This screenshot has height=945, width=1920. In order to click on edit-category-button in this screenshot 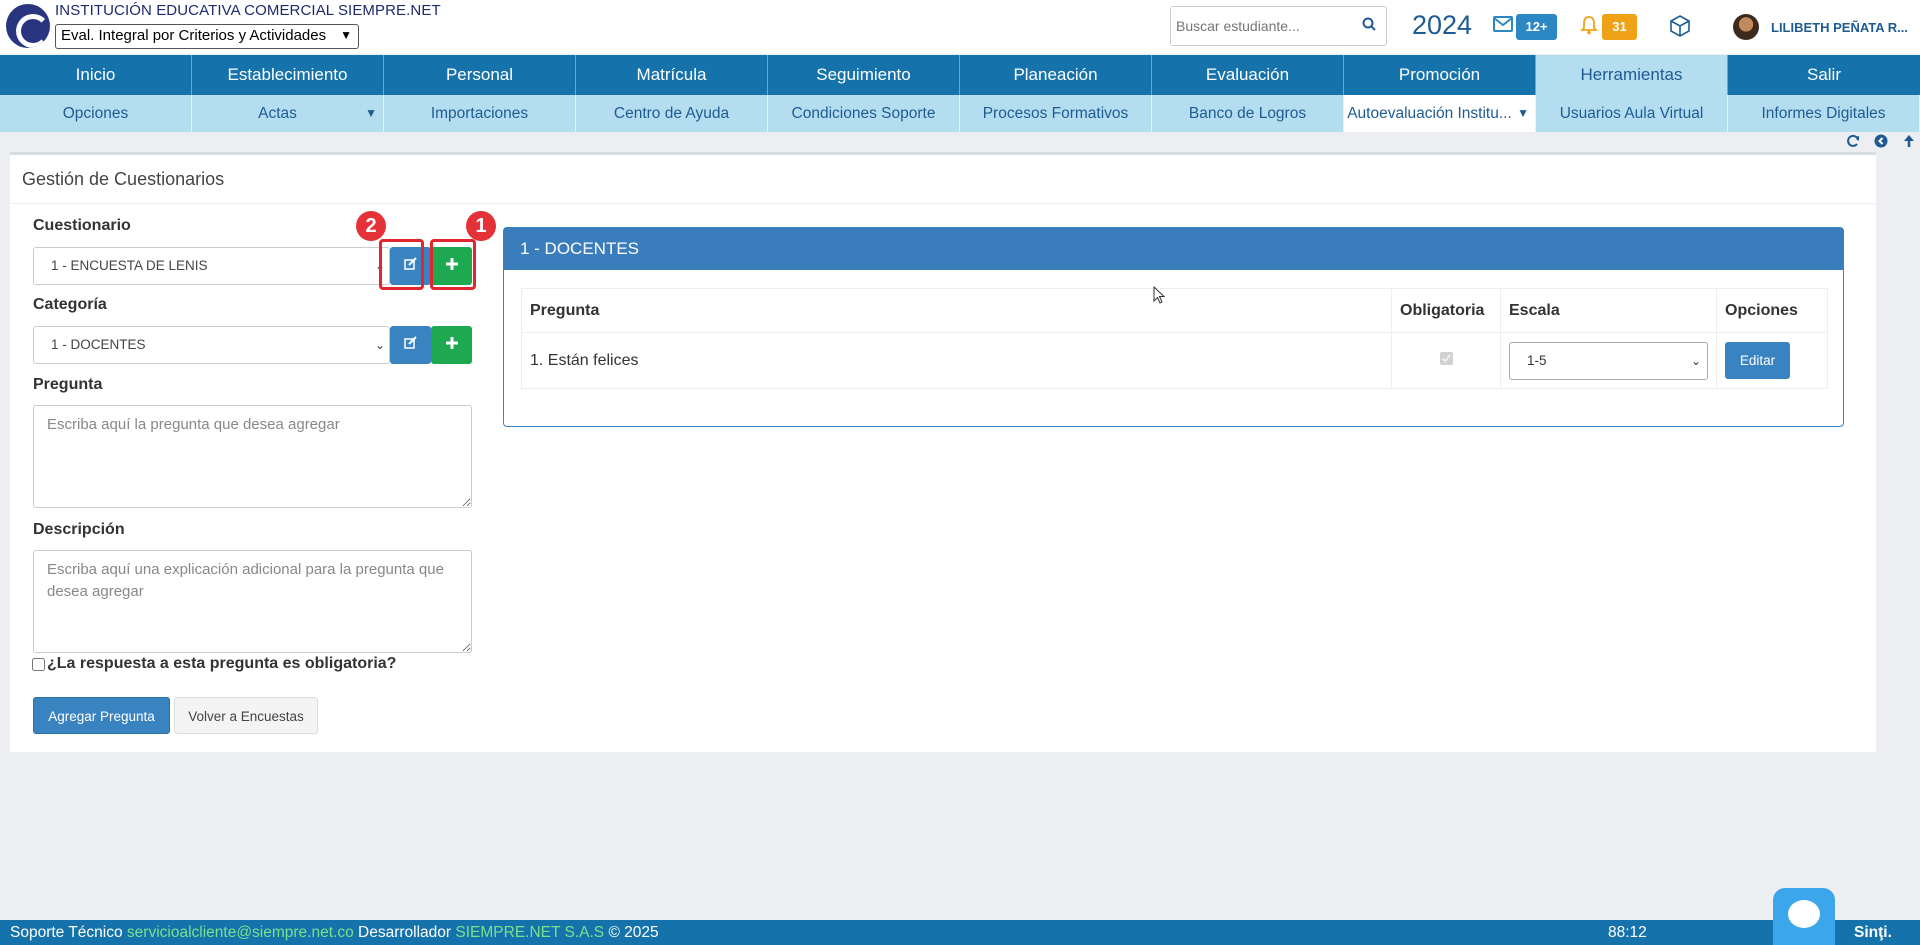, I will do `click(410, 345)`.